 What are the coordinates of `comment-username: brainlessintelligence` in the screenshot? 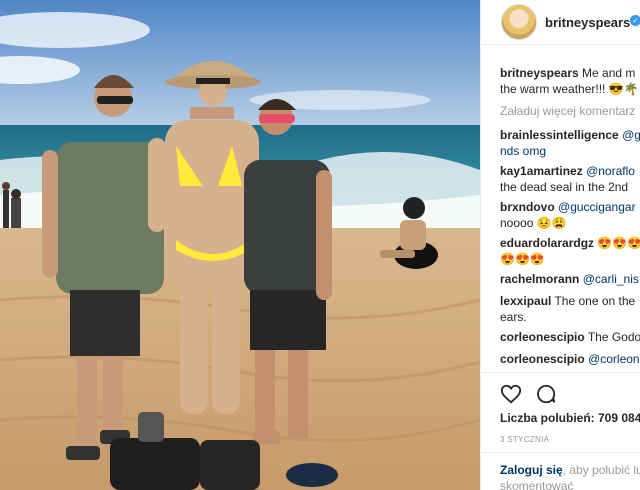 It's located at (559, 135).